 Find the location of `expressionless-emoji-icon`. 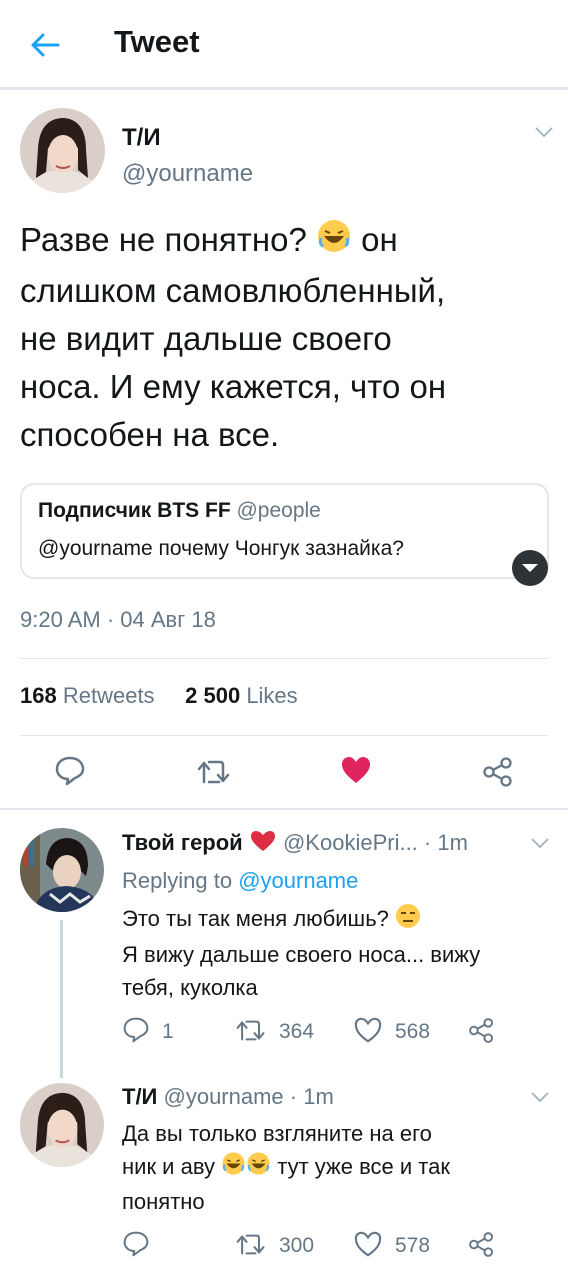

expressionless-emoji-icon is located at coordinates (408, 920).